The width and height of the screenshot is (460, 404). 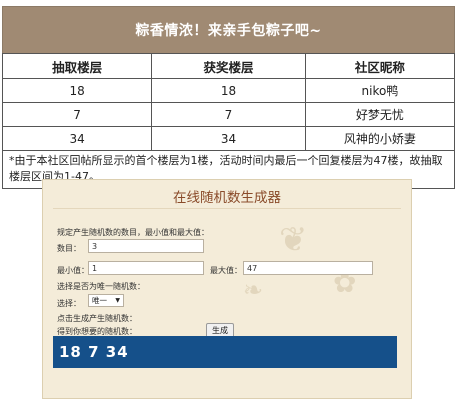 What do you see at coordinates (77, 66) in the screenshot?
I see `header-draw-floor: 抽取楼层` at bounding box center [77, 66].